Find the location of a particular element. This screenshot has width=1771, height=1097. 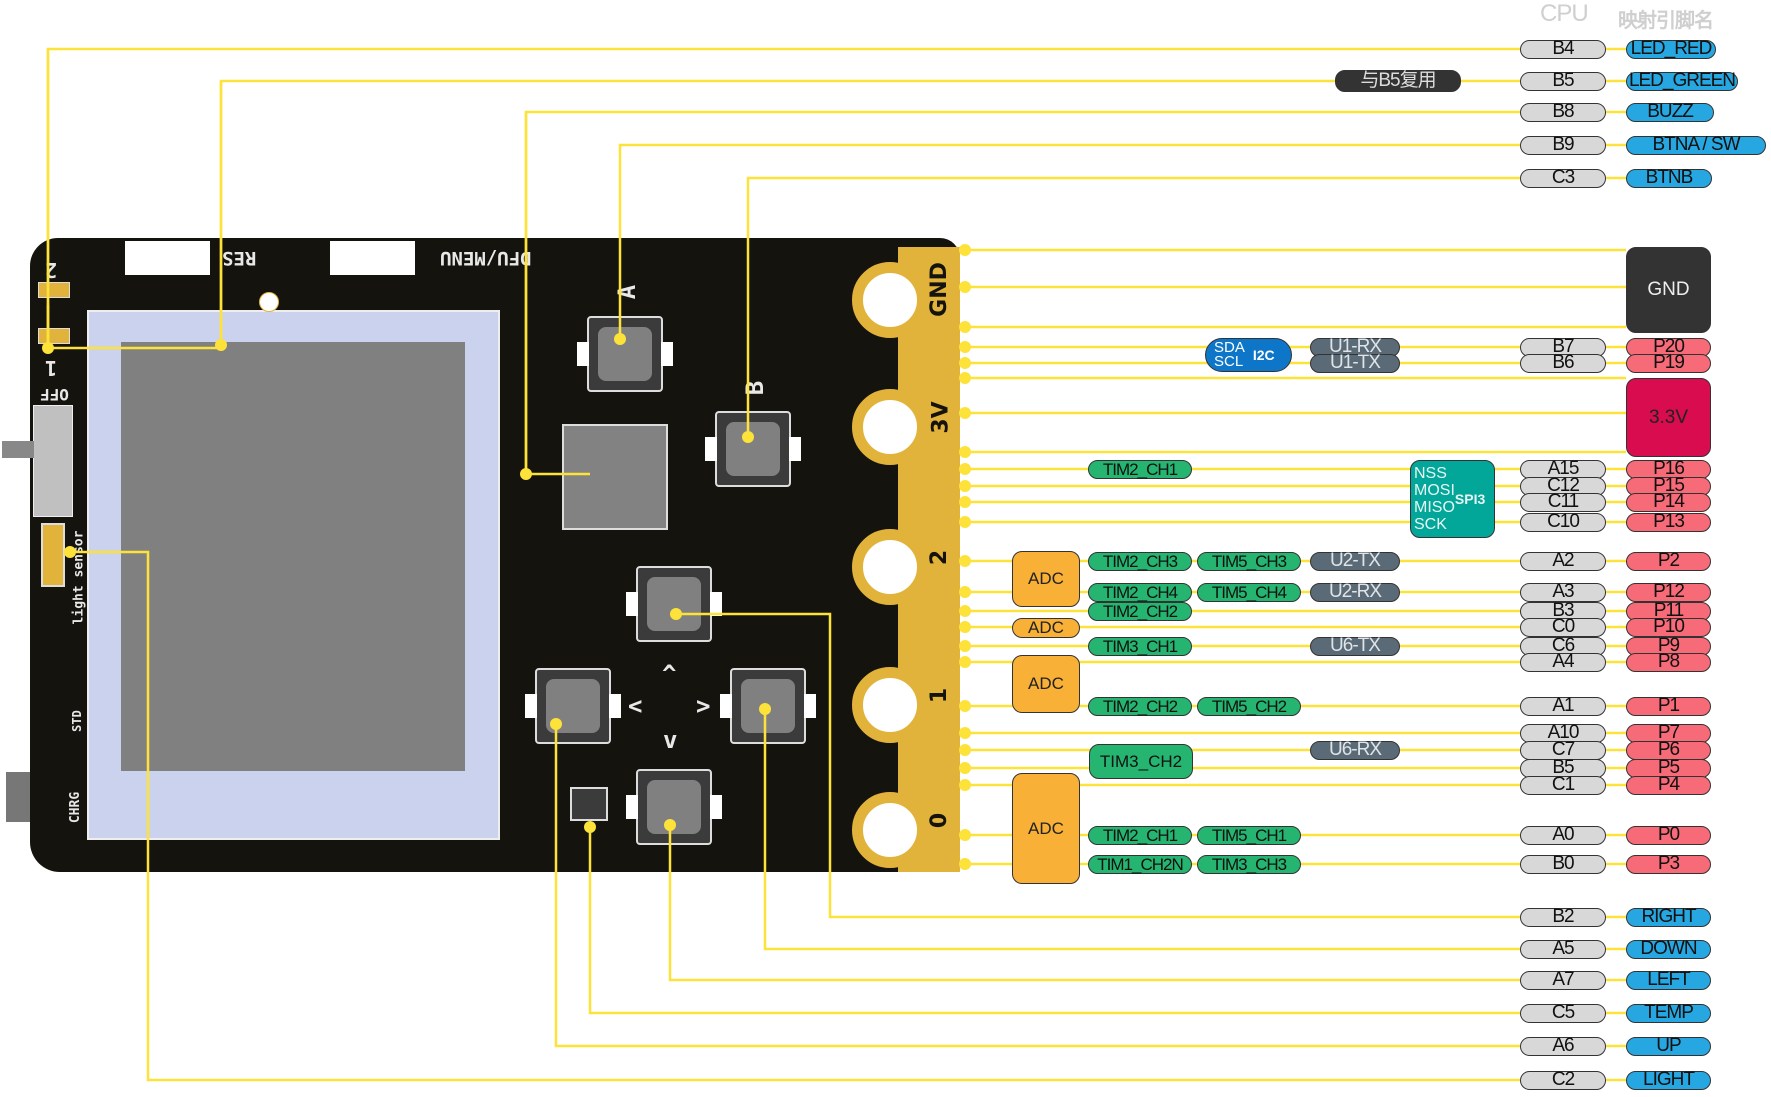

timer-pill: TIM2_CH3 is located at coordinates (1140, 561).